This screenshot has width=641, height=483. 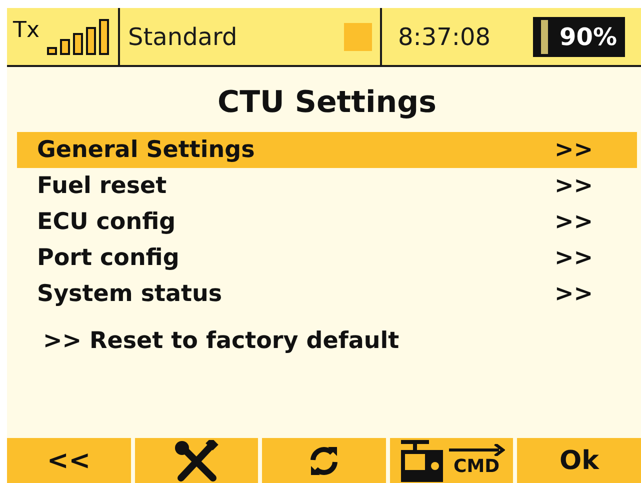 I want to click on menu-item: System status >>, so click(x=327, y=294).